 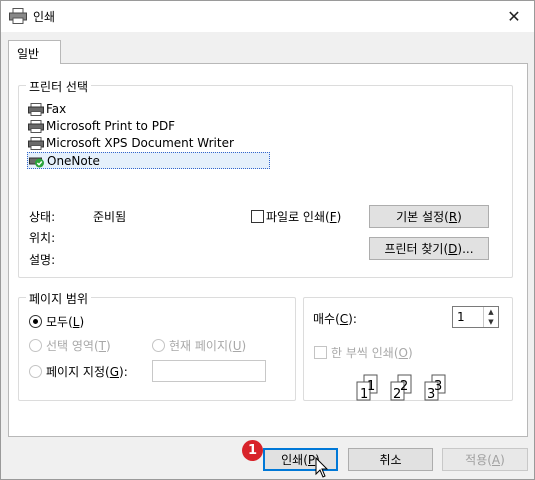 I want to click on chevron-up-icon: ▲, so click(x=491, y=312).